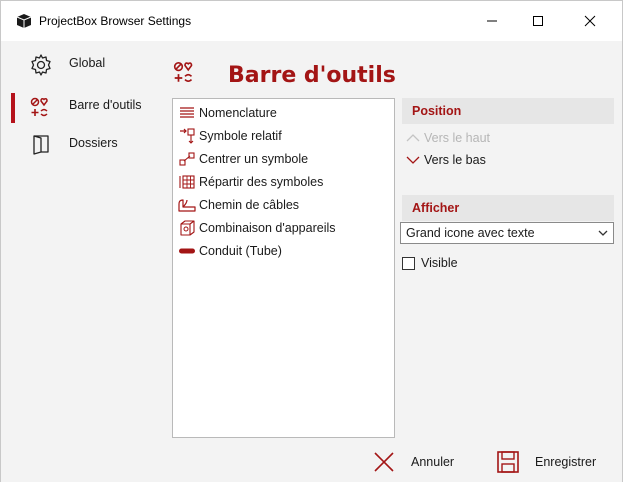  Describe the element at coordinates (284, 136) in the screenshot. I see `list-item: Symbole relatif` at that location.